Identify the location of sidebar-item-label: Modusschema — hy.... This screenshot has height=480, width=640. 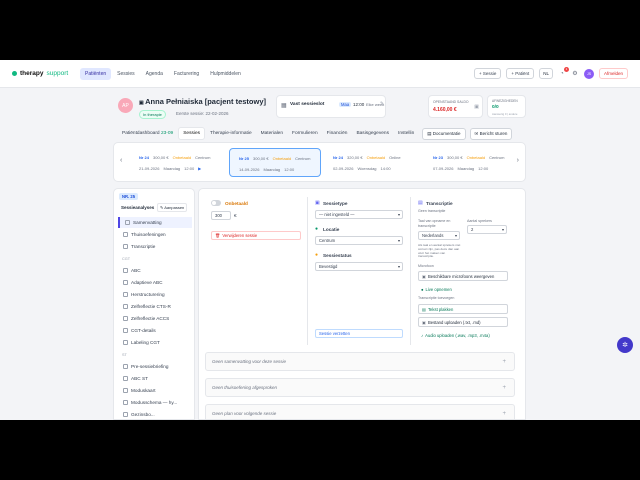
(154, 402).